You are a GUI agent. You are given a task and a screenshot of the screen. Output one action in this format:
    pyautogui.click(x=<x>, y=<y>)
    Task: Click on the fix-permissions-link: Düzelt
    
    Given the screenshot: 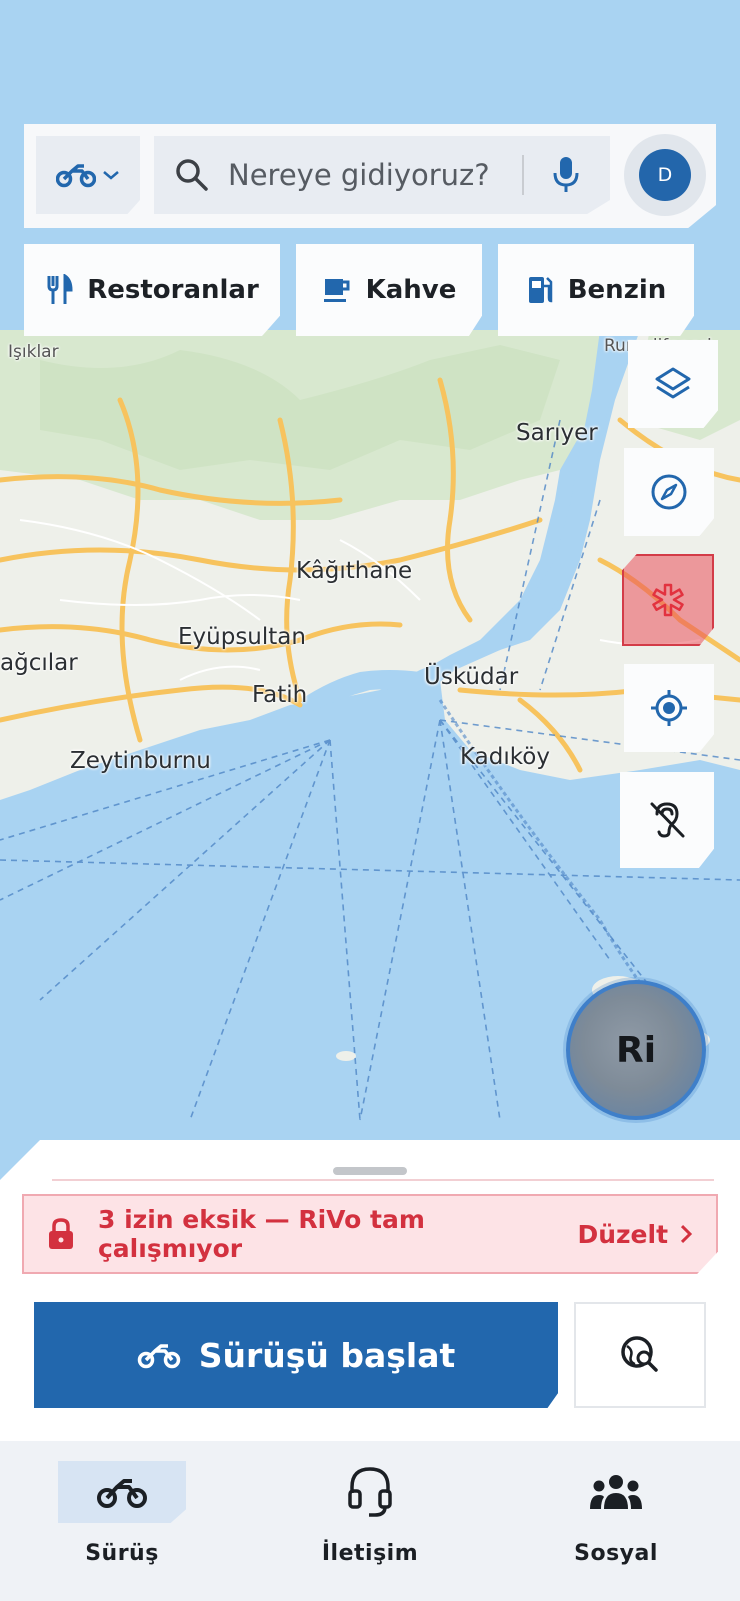 What is the action you would take?
    pyautogui.click(x=622, y=1234)
    